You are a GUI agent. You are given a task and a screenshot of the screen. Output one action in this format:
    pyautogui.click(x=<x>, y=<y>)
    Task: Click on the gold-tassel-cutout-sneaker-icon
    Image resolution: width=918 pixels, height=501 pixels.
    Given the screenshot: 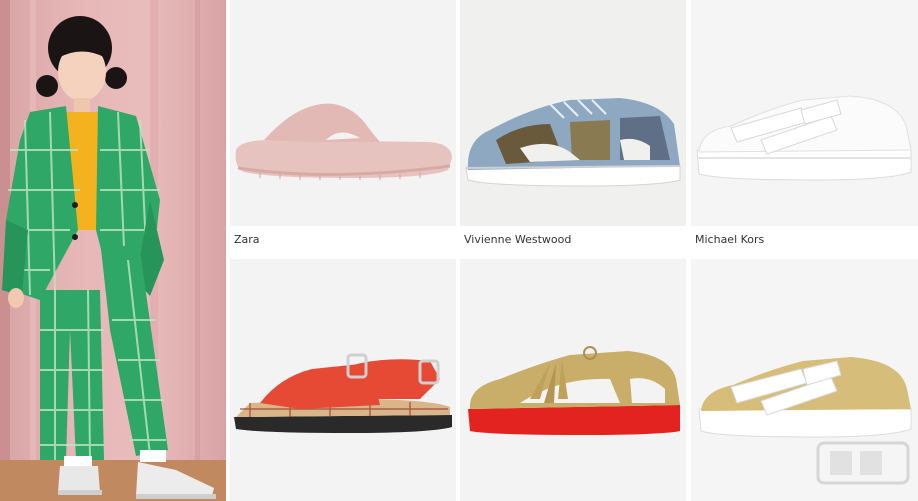 What is the action you would take?
    pyautogui.click(x=574, y=390)
    